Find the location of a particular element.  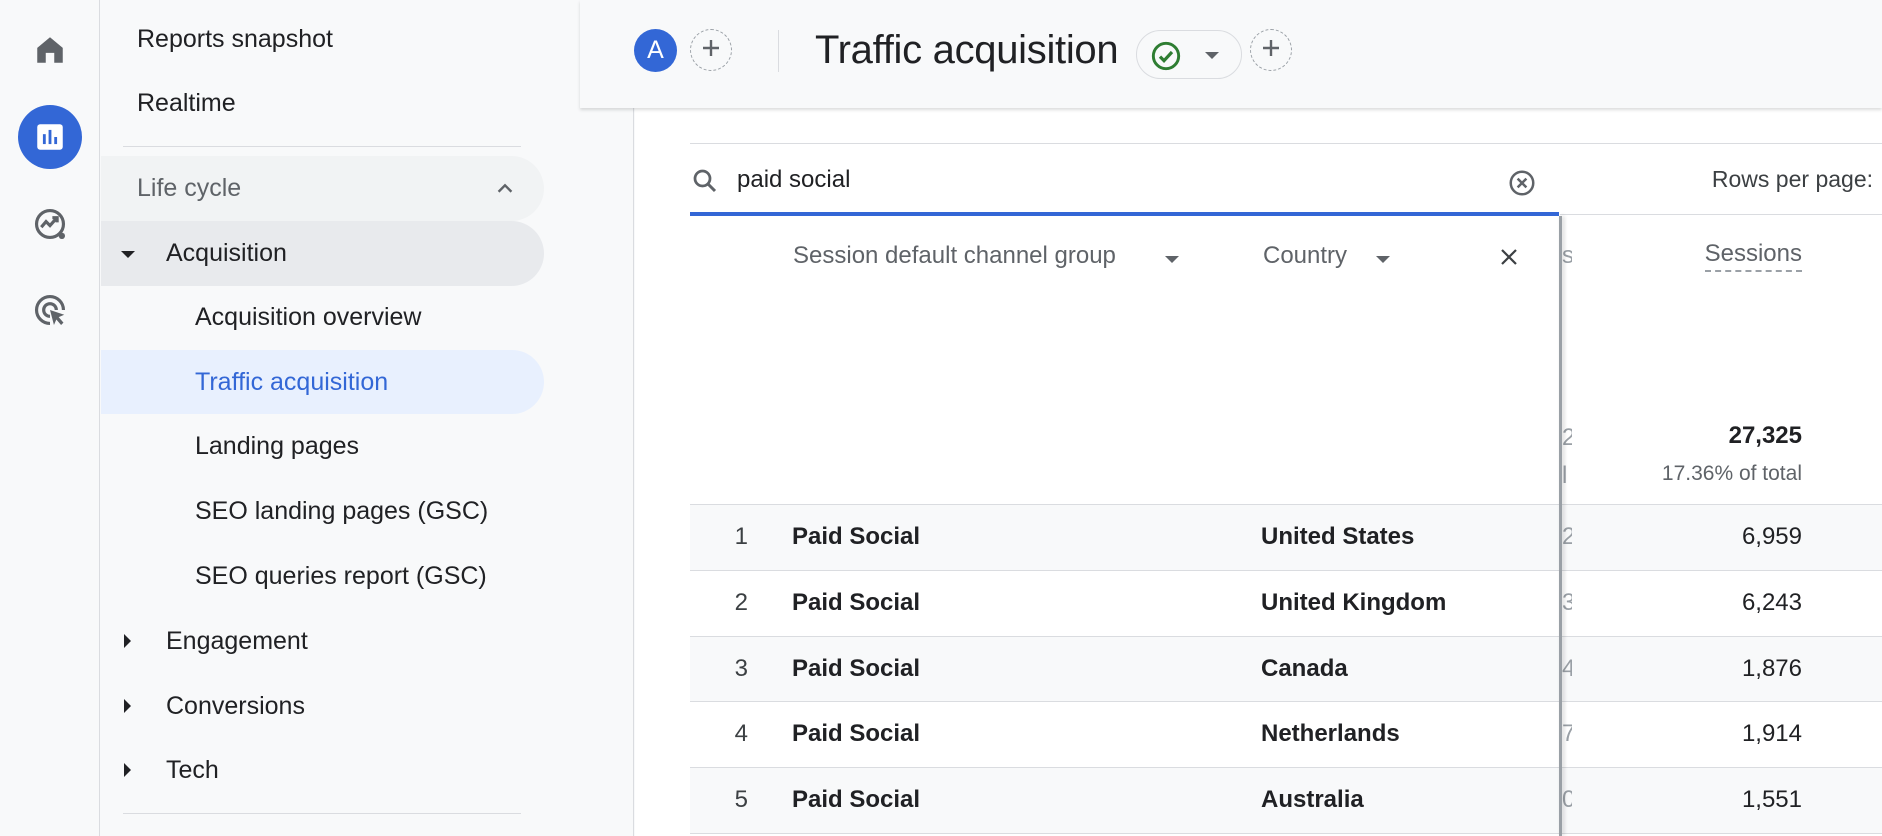

table-row: 2 Paid Social United Kingdom 3 6,243 is located at coordinates (1286, 603).